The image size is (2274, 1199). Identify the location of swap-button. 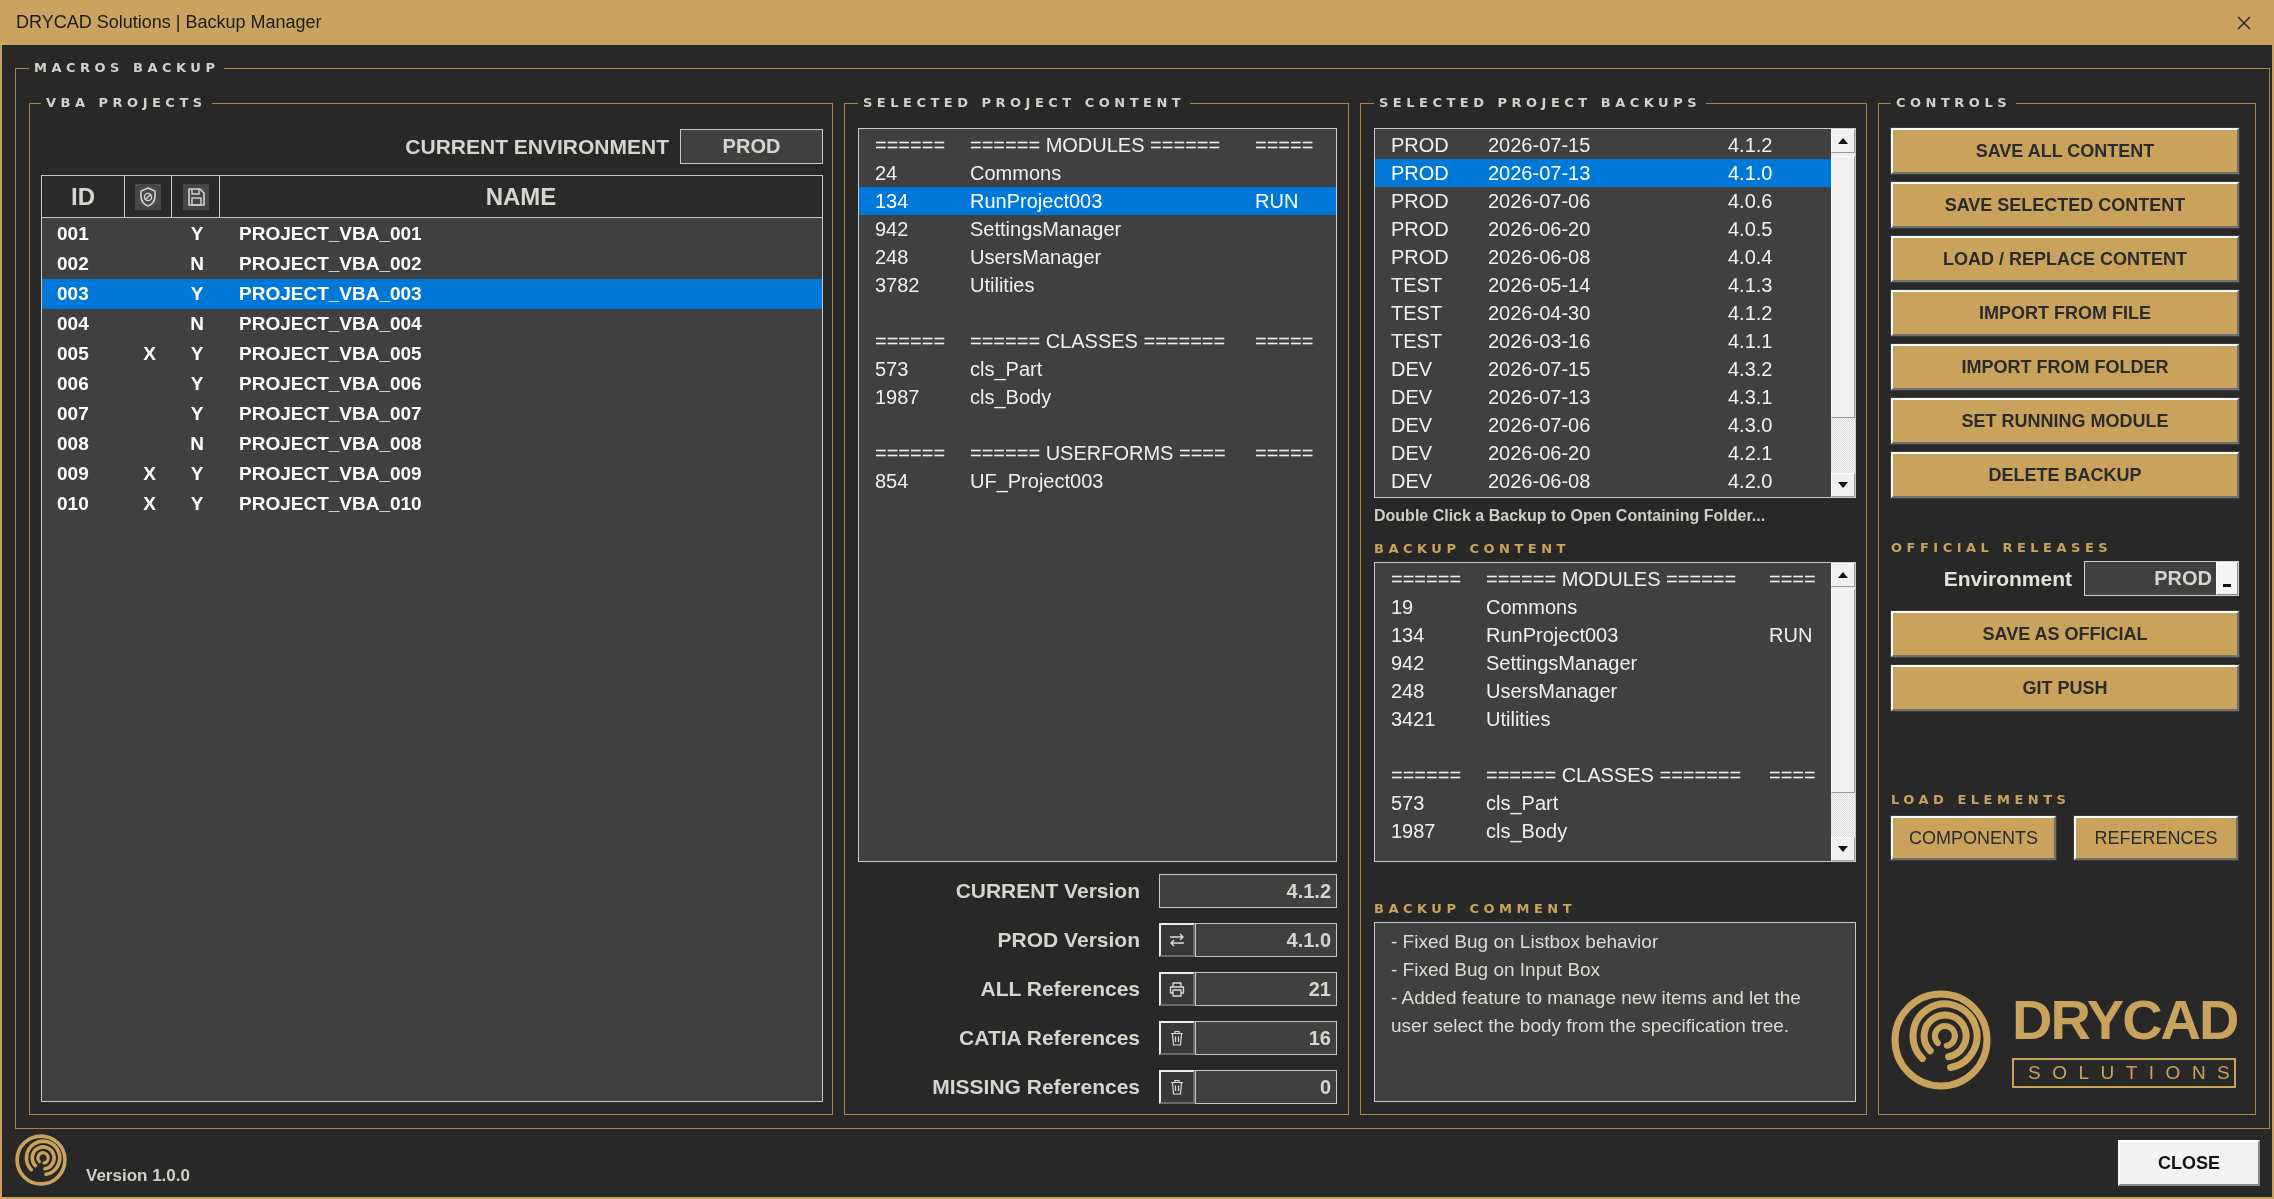
(1177, 940).